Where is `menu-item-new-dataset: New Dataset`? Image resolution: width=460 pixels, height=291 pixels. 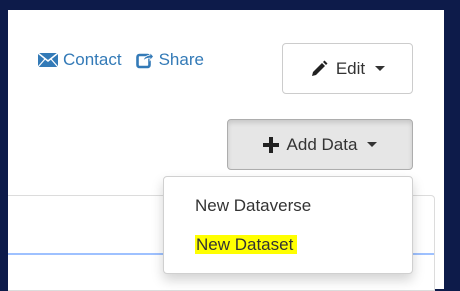 menu-item-new-dataset: New Dataset is located at coordinates (246, 245).